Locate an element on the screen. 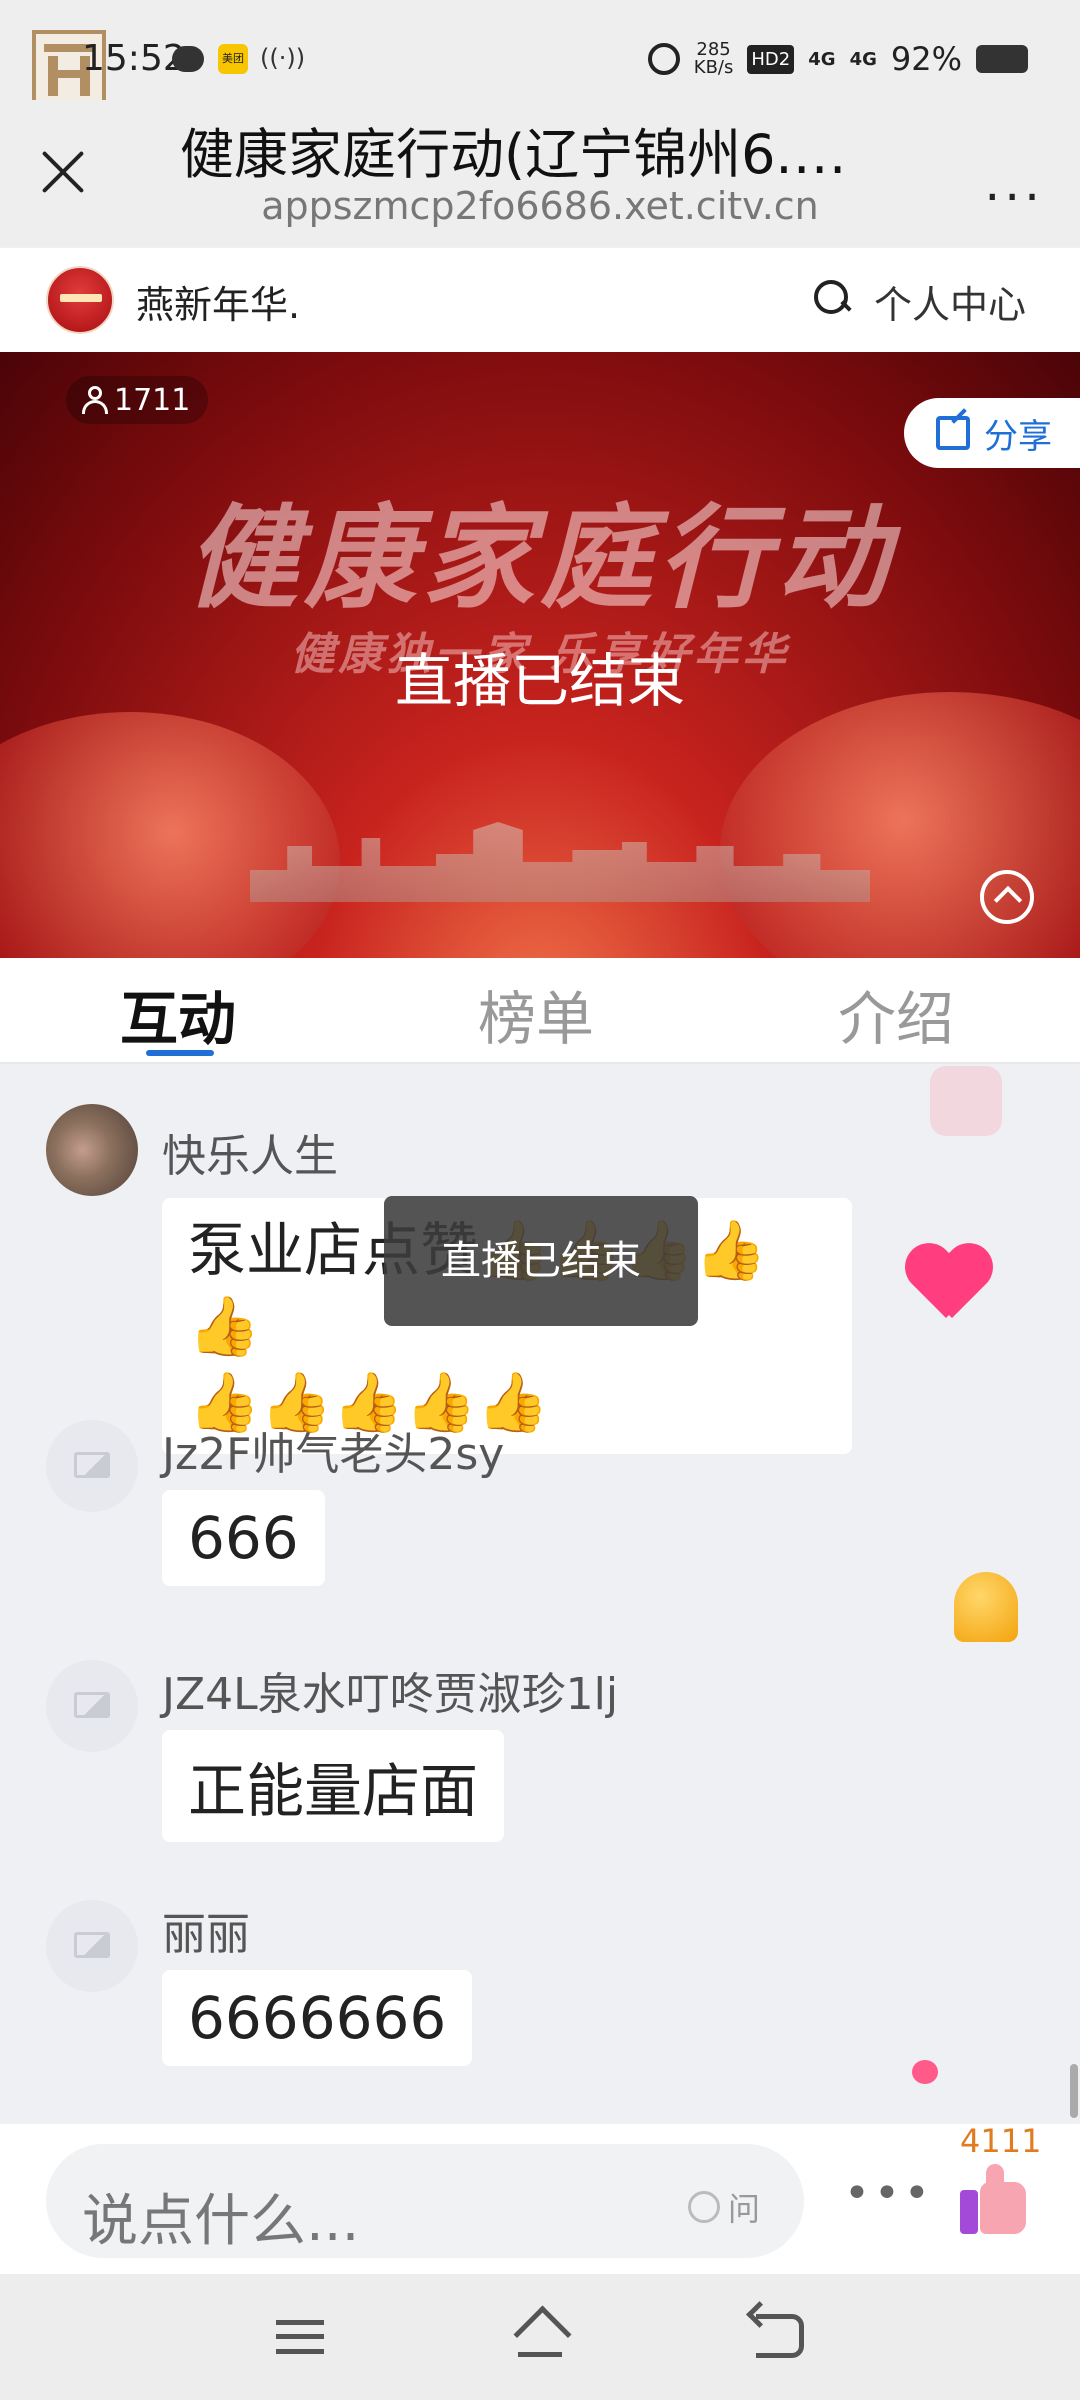 The height and width of the screenshot is (2400, 1080). back-icon is located at coordinates (780, 2336).